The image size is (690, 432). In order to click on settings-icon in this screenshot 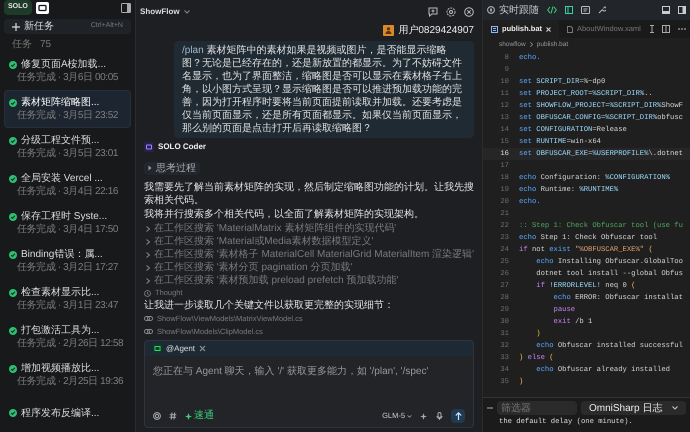, I will do `click(451, 12)`.